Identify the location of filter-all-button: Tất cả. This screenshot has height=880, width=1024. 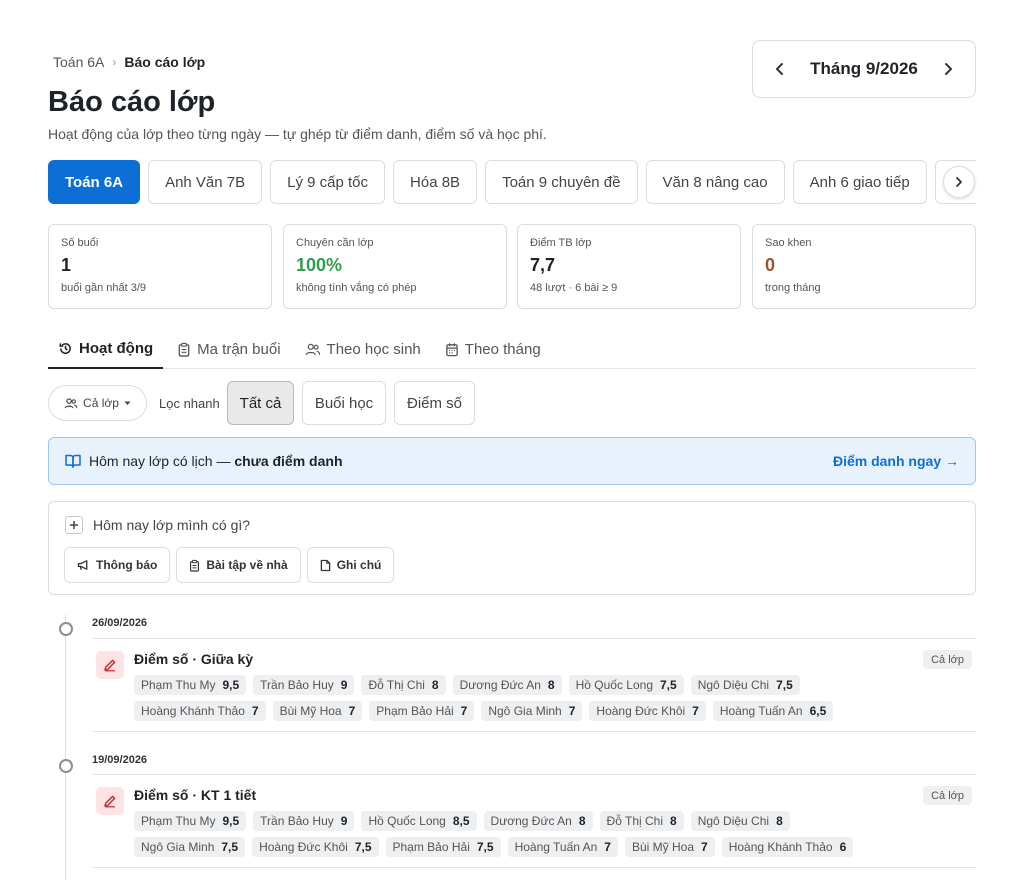
(260, 403).